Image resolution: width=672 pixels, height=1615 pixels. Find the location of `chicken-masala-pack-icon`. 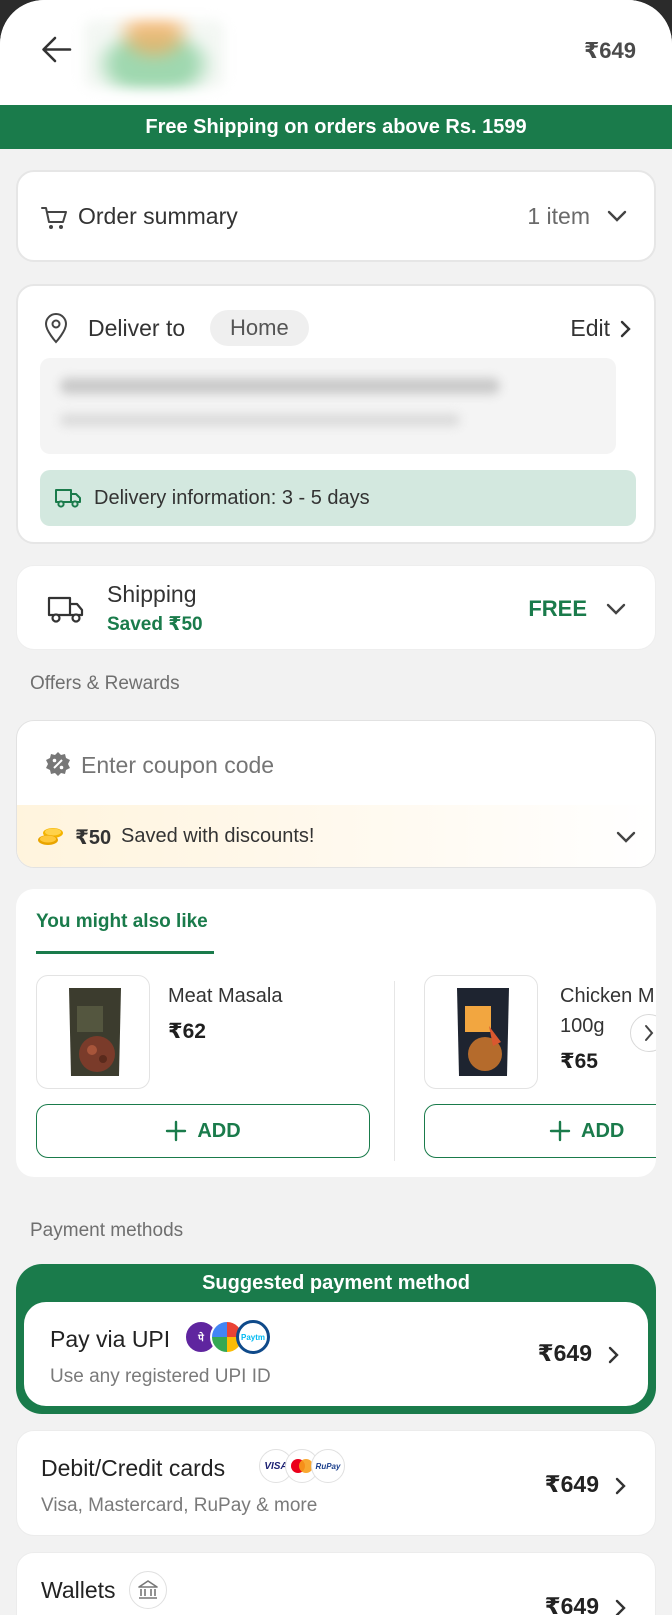

chicken-masala-pack-icon is located at coordinates (483, 1032).